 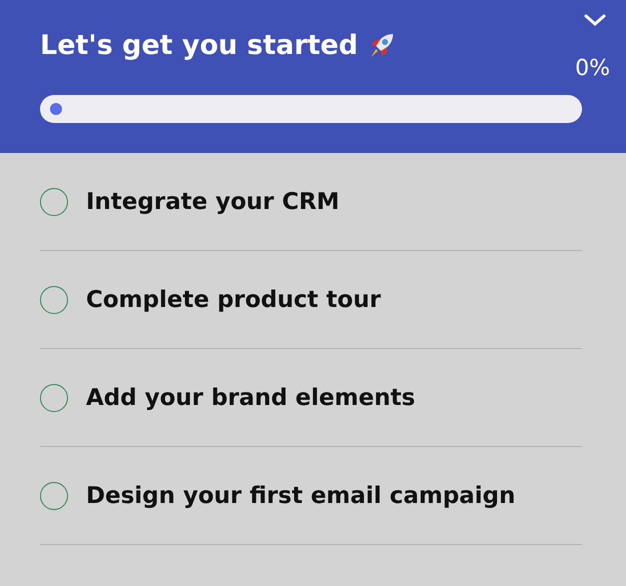 What do you see at coordinates (301, 495) in the screenshot?
I see `task-label: Design your first email campaign` at bounding box center [301, 495].